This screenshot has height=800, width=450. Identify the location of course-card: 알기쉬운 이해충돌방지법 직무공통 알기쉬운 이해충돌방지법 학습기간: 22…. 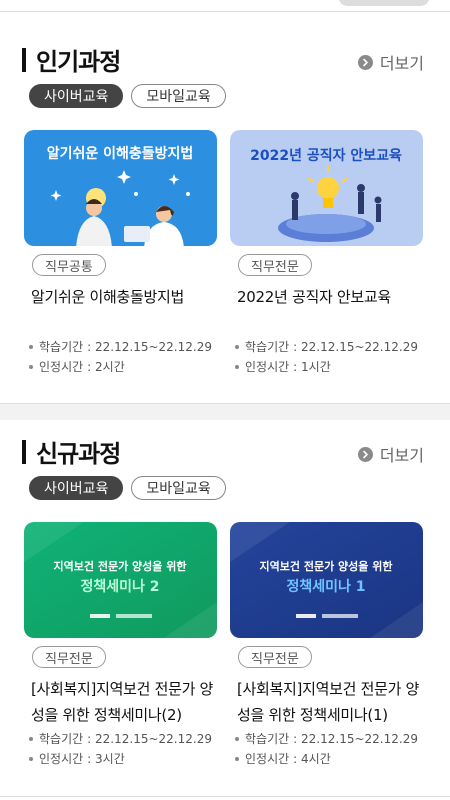
(120, 260).